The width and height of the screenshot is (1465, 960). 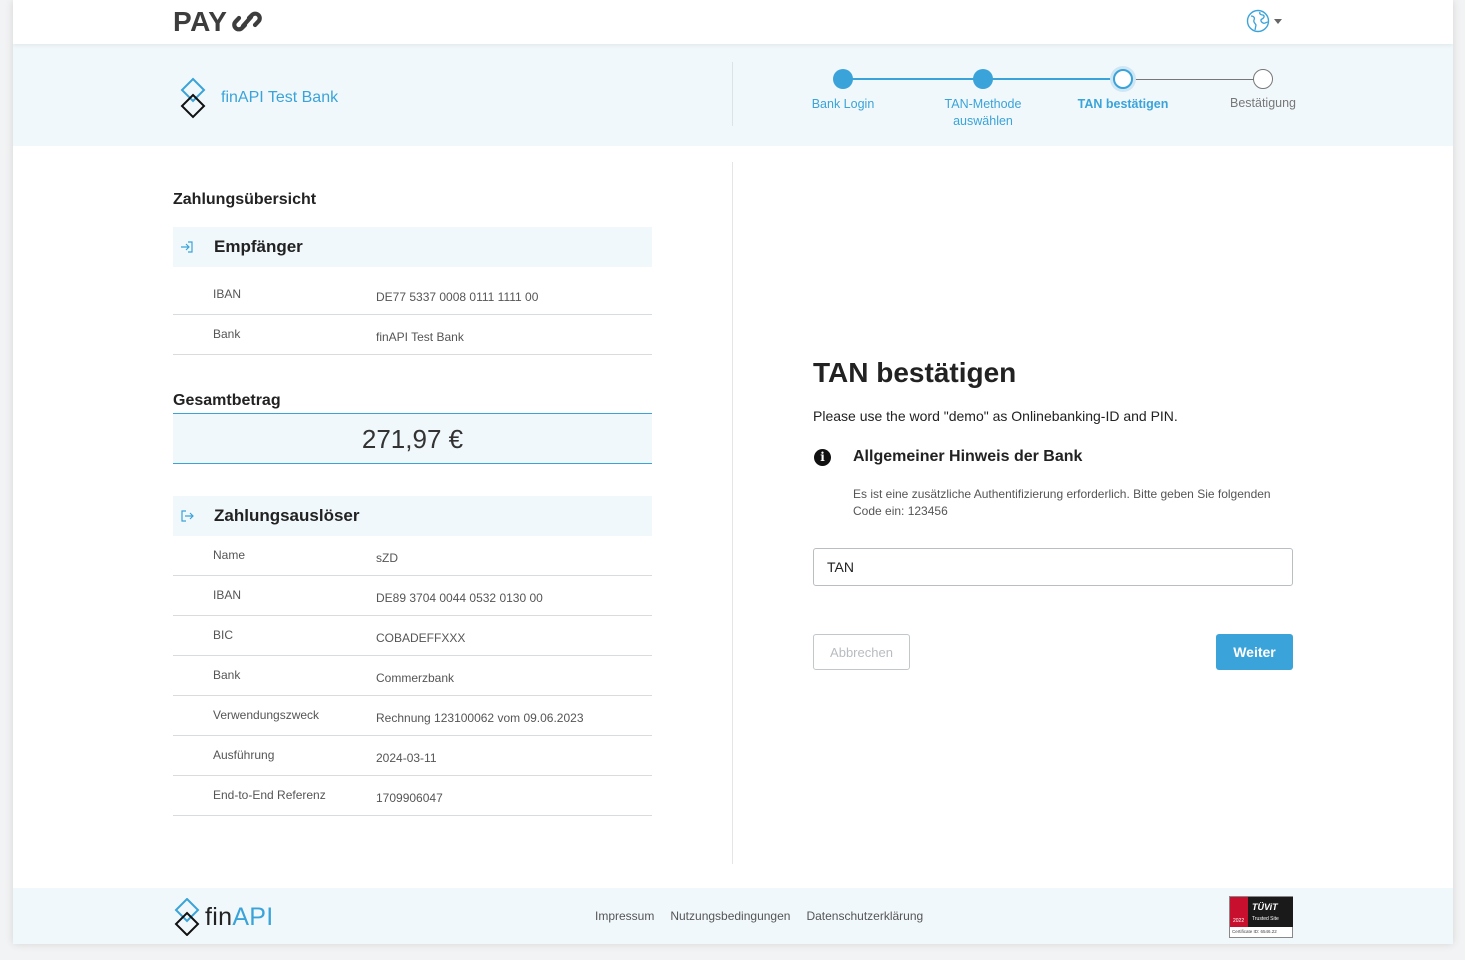 I want to click on row-key: End-to-End Referenz, so click(x=269, y=795).